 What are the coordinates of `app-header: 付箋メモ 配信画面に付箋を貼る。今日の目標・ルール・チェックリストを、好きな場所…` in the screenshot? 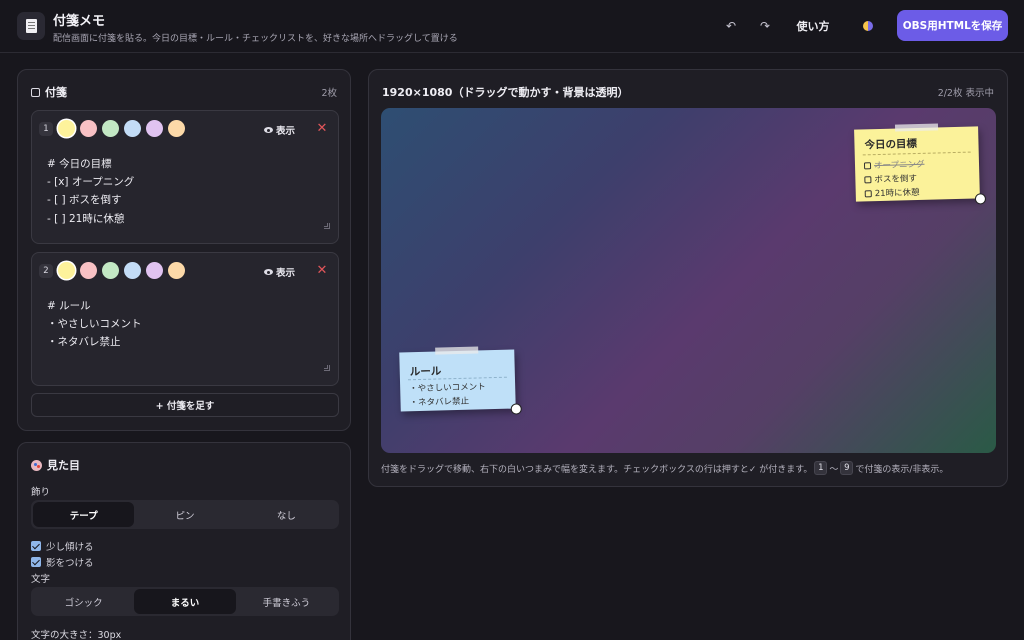 It's located at (512, 26).